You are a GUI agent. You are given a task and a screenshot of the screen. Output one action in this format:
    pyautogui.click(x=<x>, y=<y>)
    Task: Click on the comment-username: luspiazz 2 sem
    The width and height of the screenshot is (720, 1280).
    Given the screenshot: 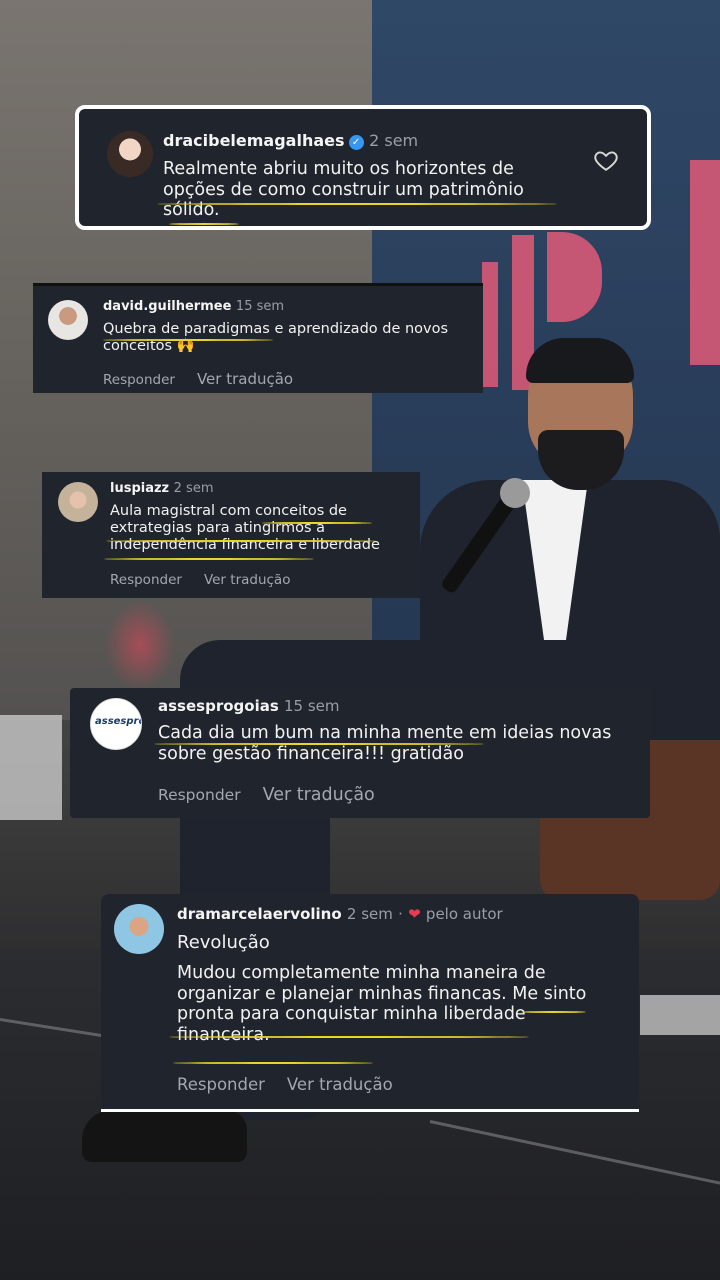 What is the action you would take?
    pyautogui.click(x=162, y=488)
    